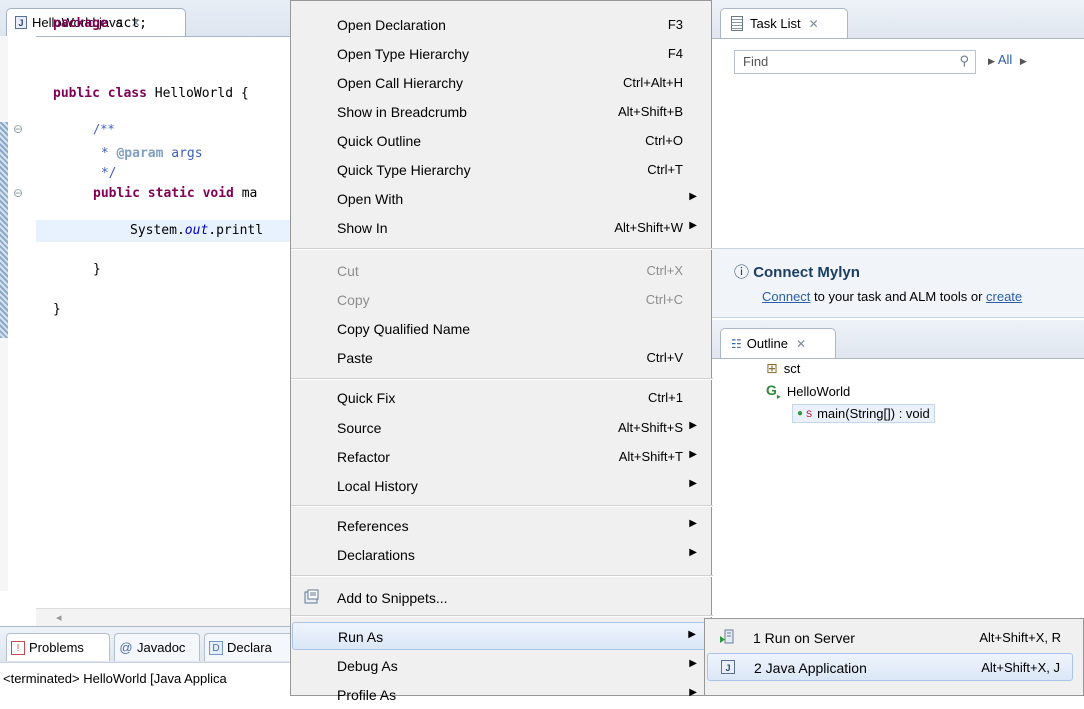  What do you see at coordinates (501, 300) in the screenshot?
I see `menu-item-copy: Copy Ctrl+C` at bounding box center [501, 300].